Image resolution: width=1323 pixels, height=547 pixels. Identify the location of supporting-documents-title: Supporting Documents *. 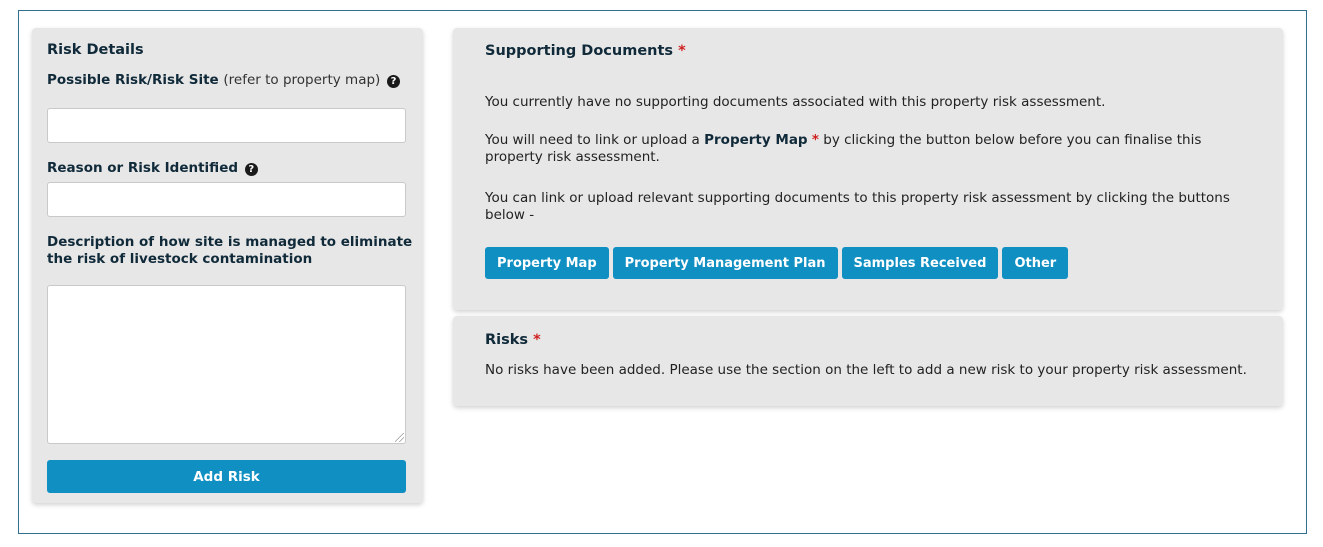
(585, 51).